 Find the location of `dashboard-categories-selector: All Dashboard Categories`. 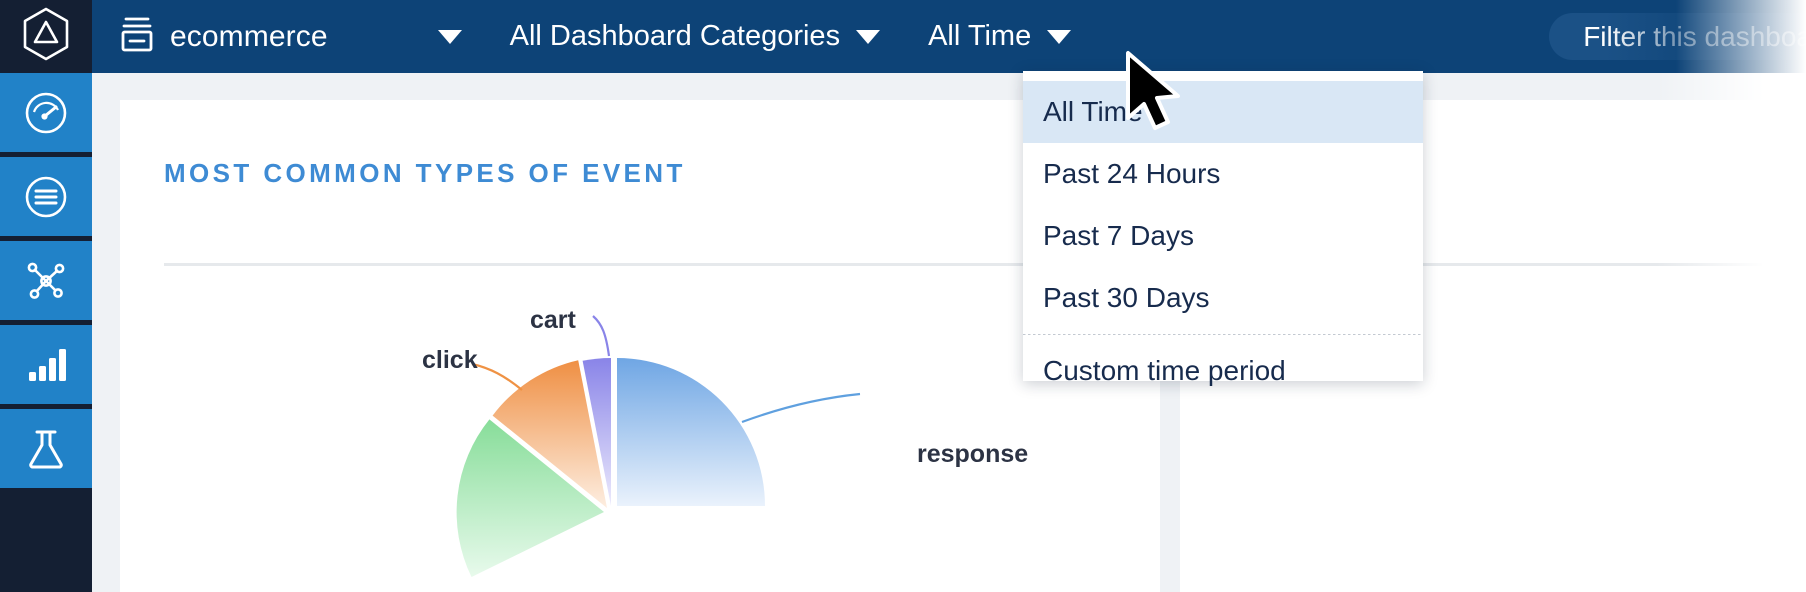

dashboard-categories-selector: All Dashboard Categories is located at coordinates (695, 36).